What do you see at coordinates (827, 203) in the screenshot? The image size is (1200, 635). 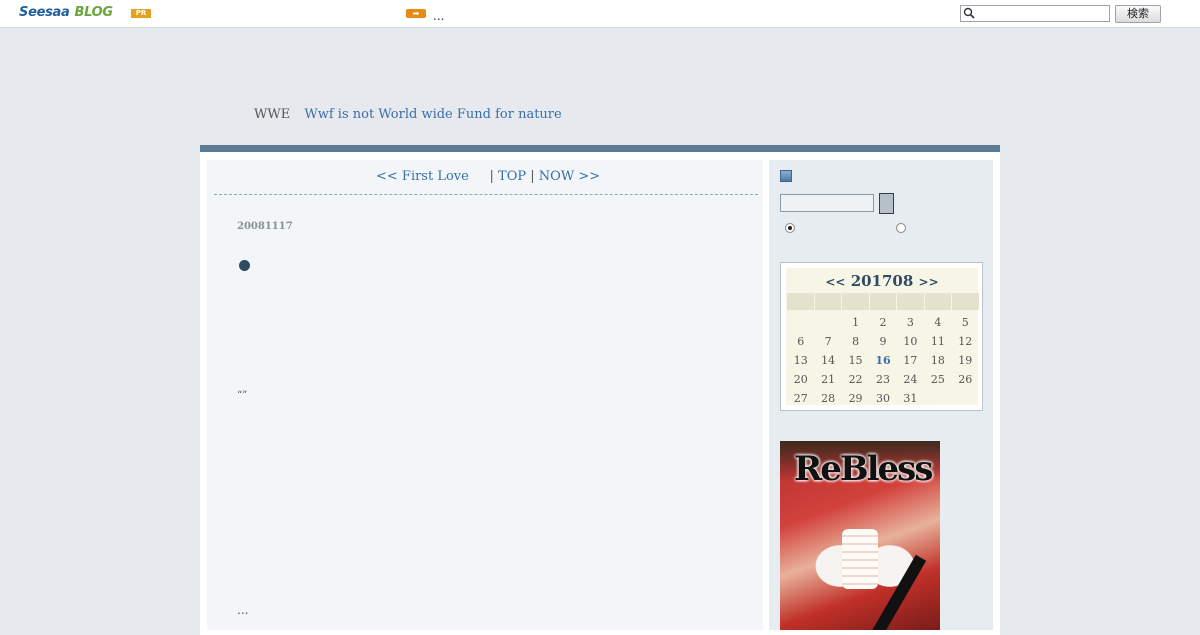 I see `blog-search-input` at bounding box center [827, 203].